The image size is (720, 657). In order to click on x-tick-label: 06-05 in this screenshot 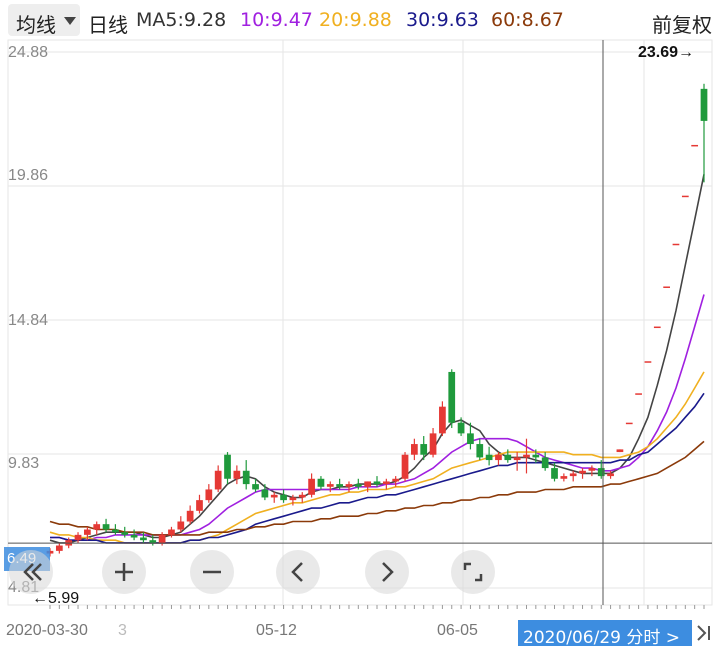, I will do `click(457, 630)`.